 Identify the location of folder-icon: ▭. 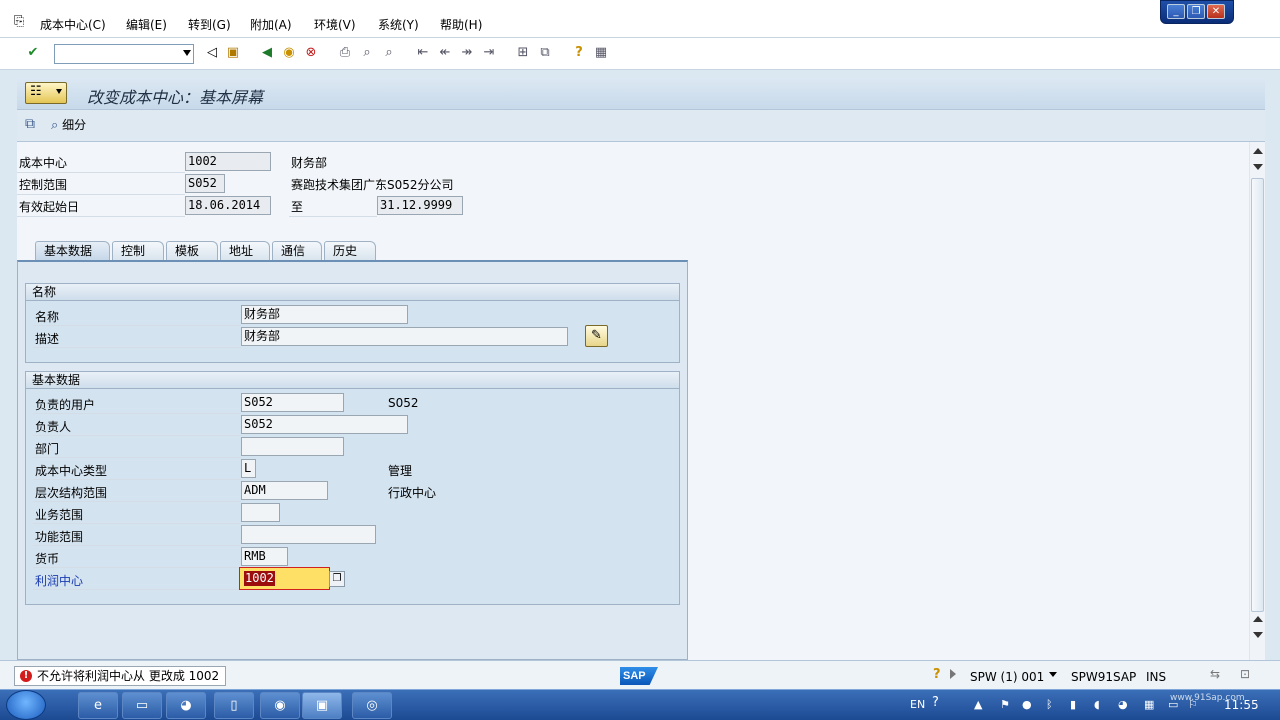
(142, 705).